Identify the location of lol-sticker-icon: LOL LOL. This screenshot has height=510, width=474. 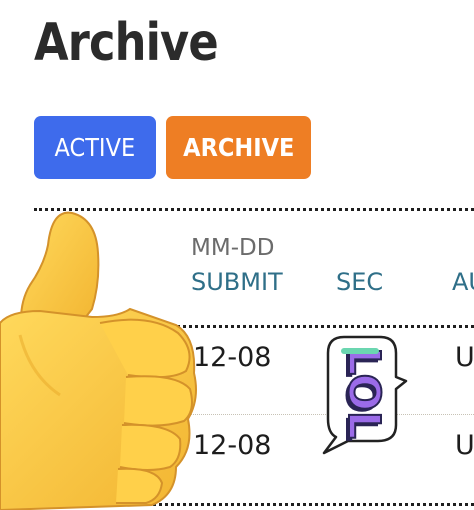
(365, 395).